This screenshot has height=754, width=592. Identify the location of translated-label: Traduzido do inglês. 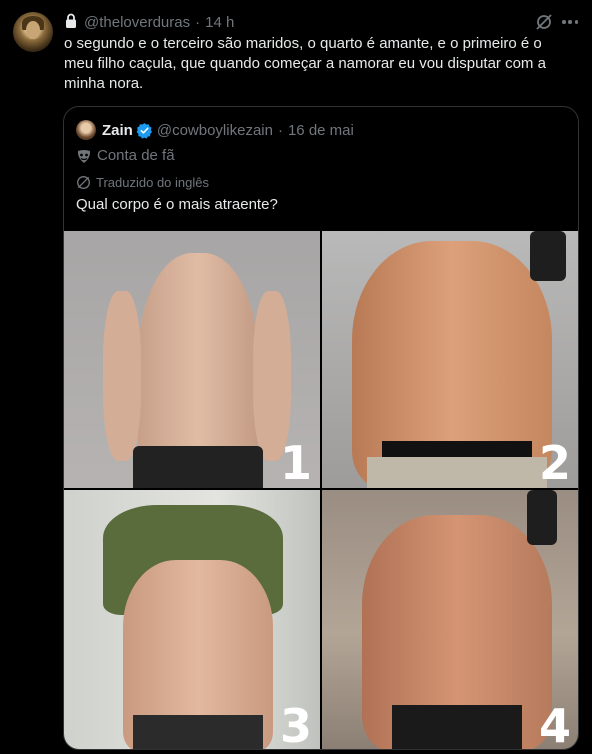
(142, 182).